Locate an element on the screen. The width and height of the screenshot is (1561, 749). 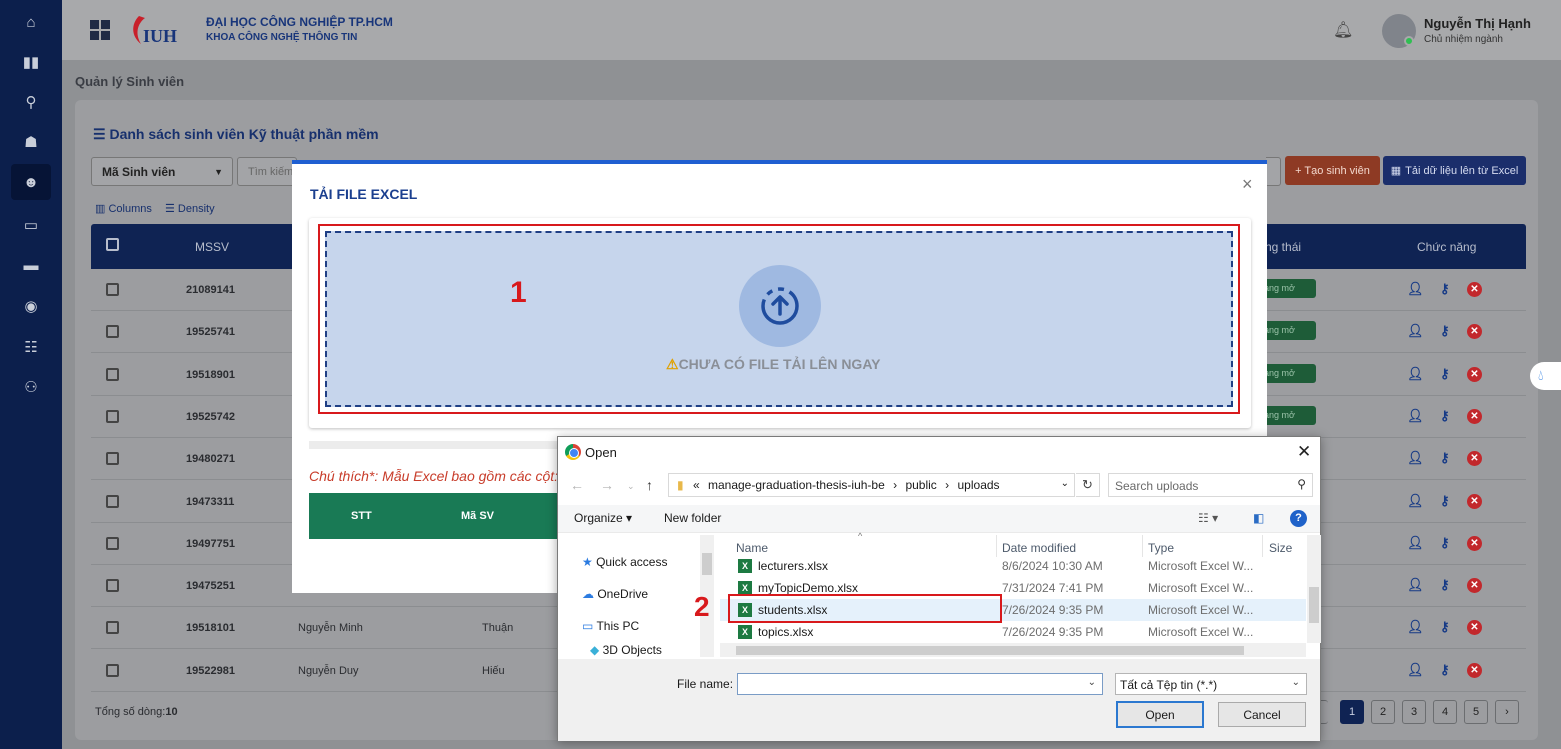
bell-icon: 🔔︎ is located at coordinates (1343, 30).